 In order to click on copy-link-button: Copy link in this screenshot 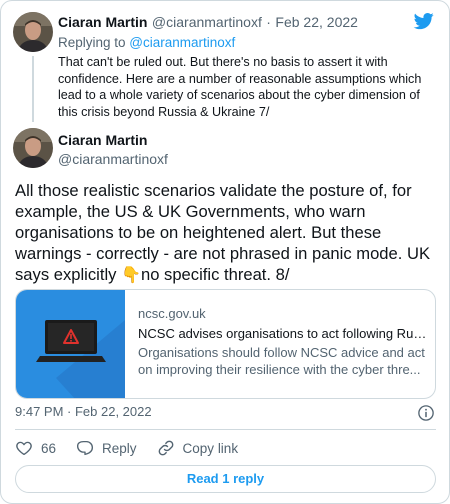, I will do `click(198, 448)`.